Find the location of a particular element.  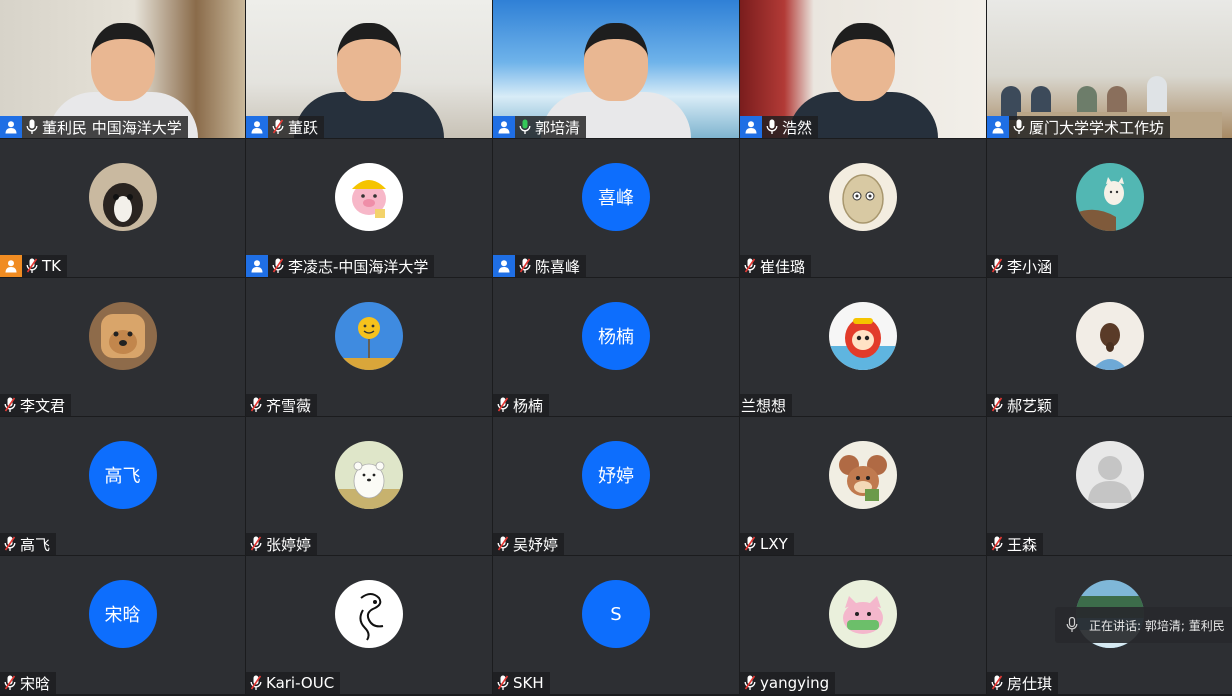

participant-tile: 董利民 中国海洋大学 is located at coordinates (122, 69).